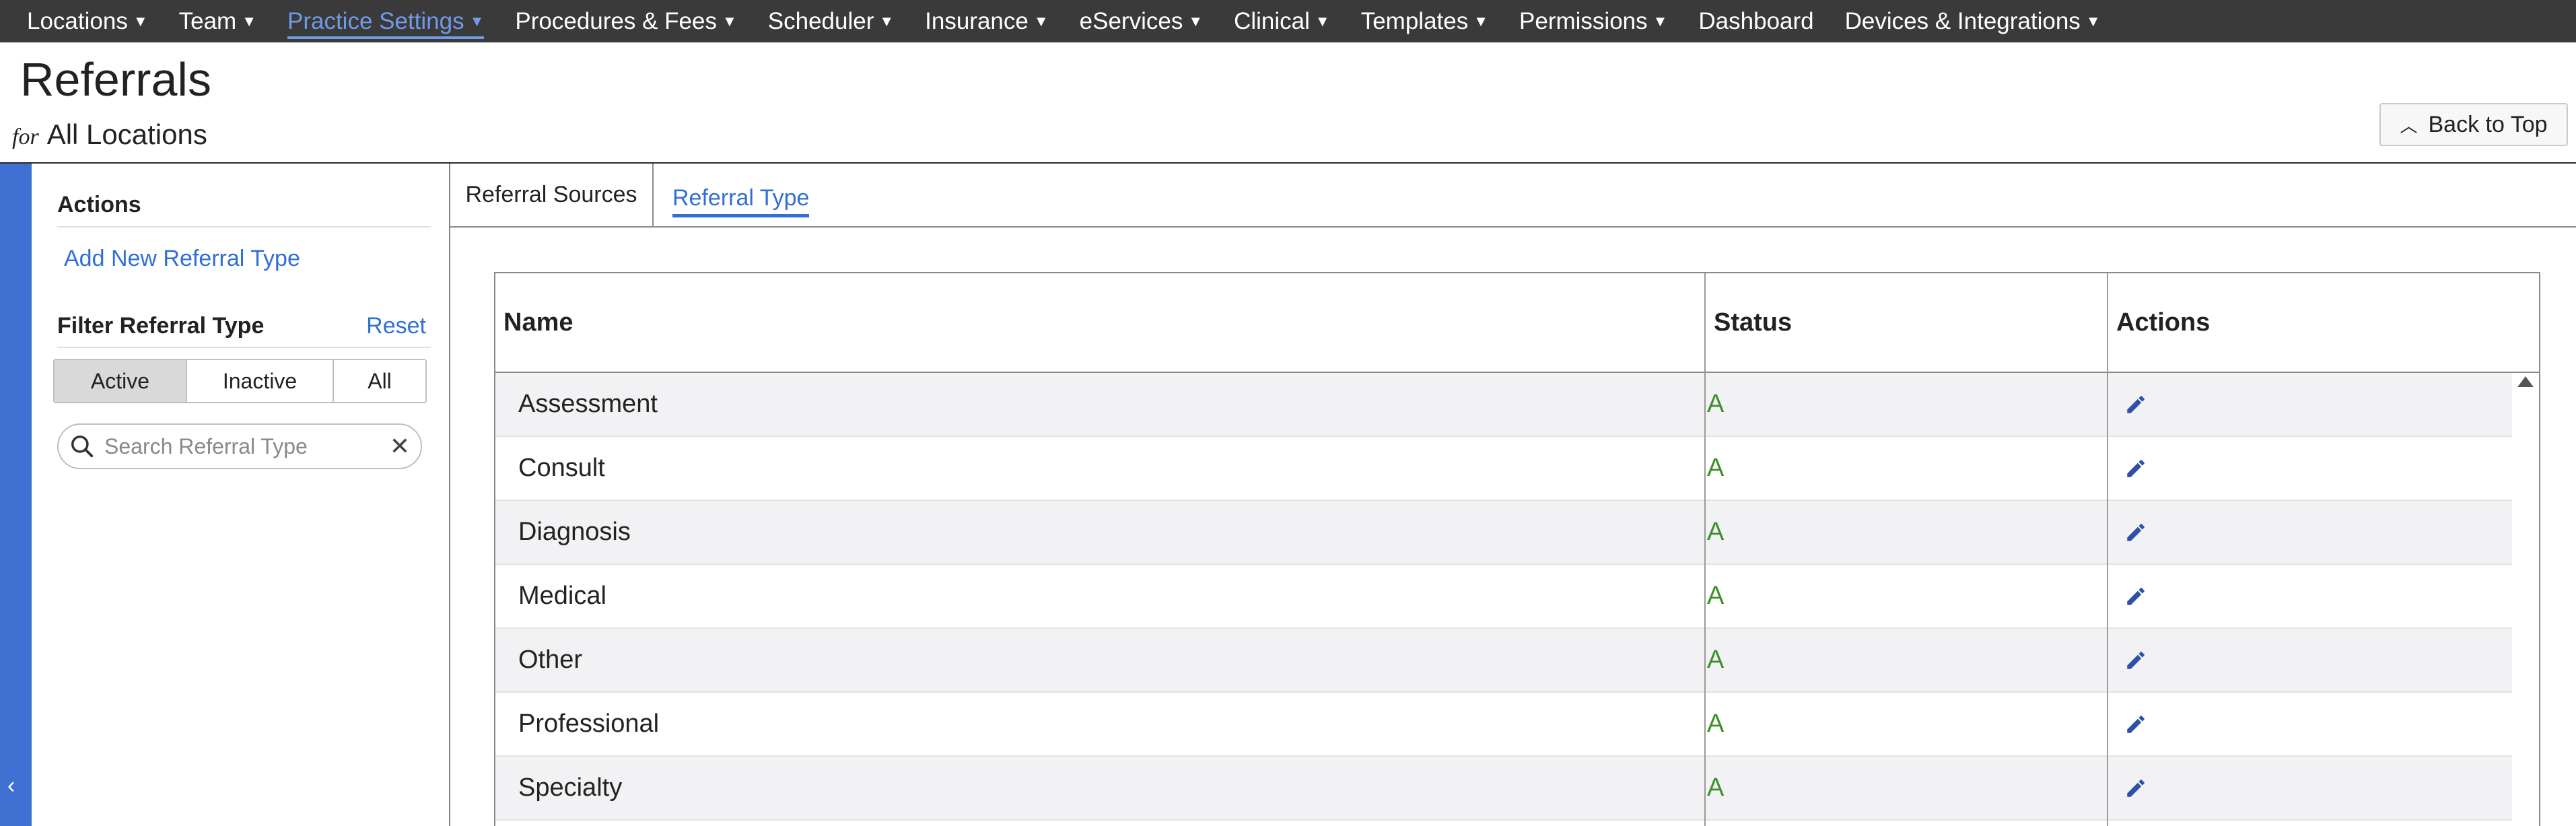 The width and height of the screenshot is (2576, 826). I want to click on filter-all-button: All, so click(379, 381).